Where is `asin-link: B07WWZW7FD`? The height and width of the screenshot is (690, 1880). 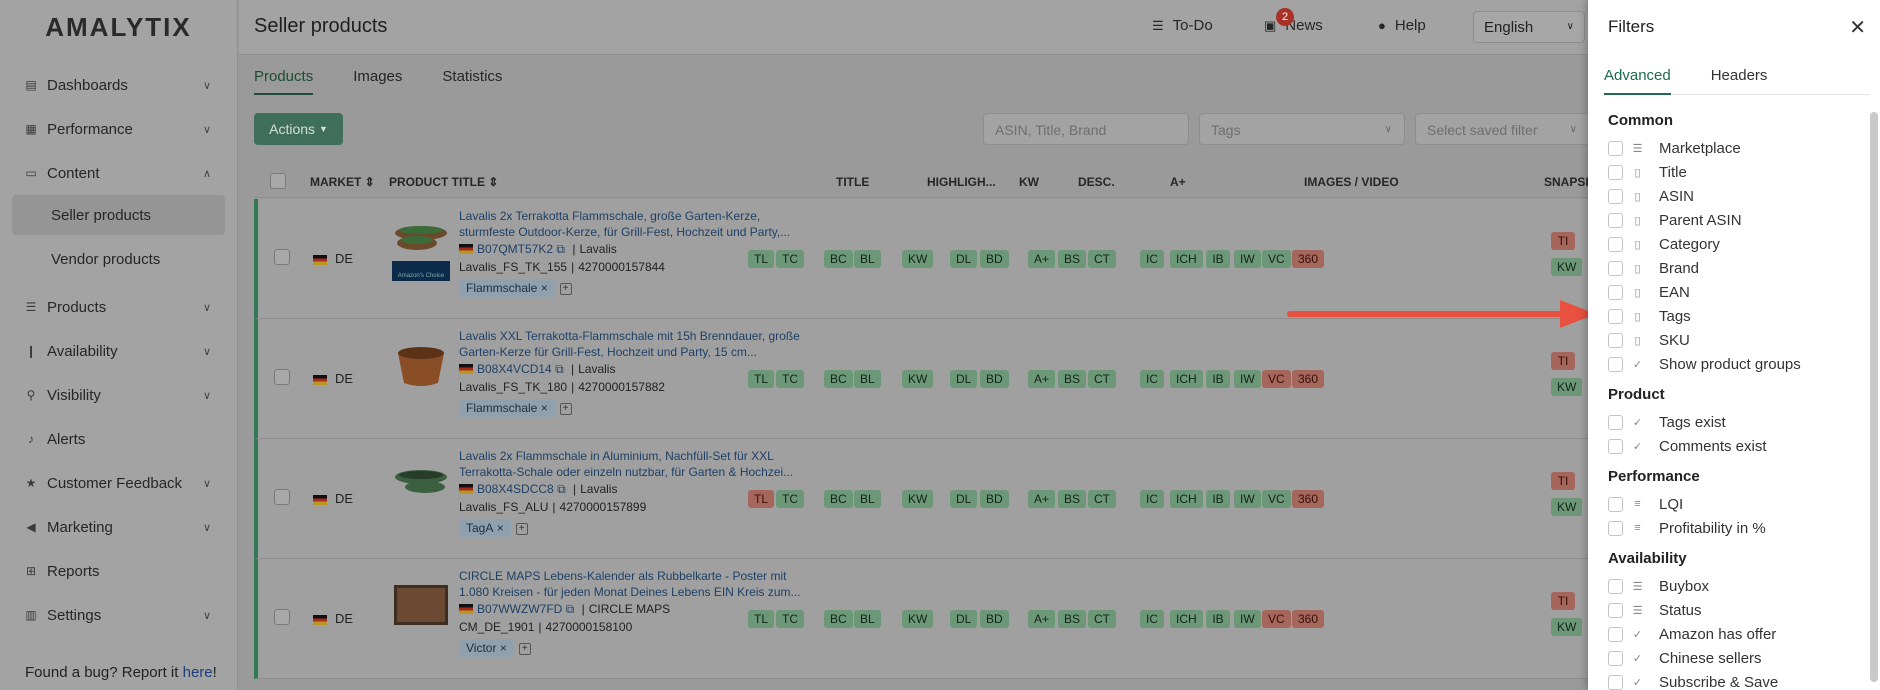
asin-link: B07WWZW7FD is located at coordinates (519, 609).